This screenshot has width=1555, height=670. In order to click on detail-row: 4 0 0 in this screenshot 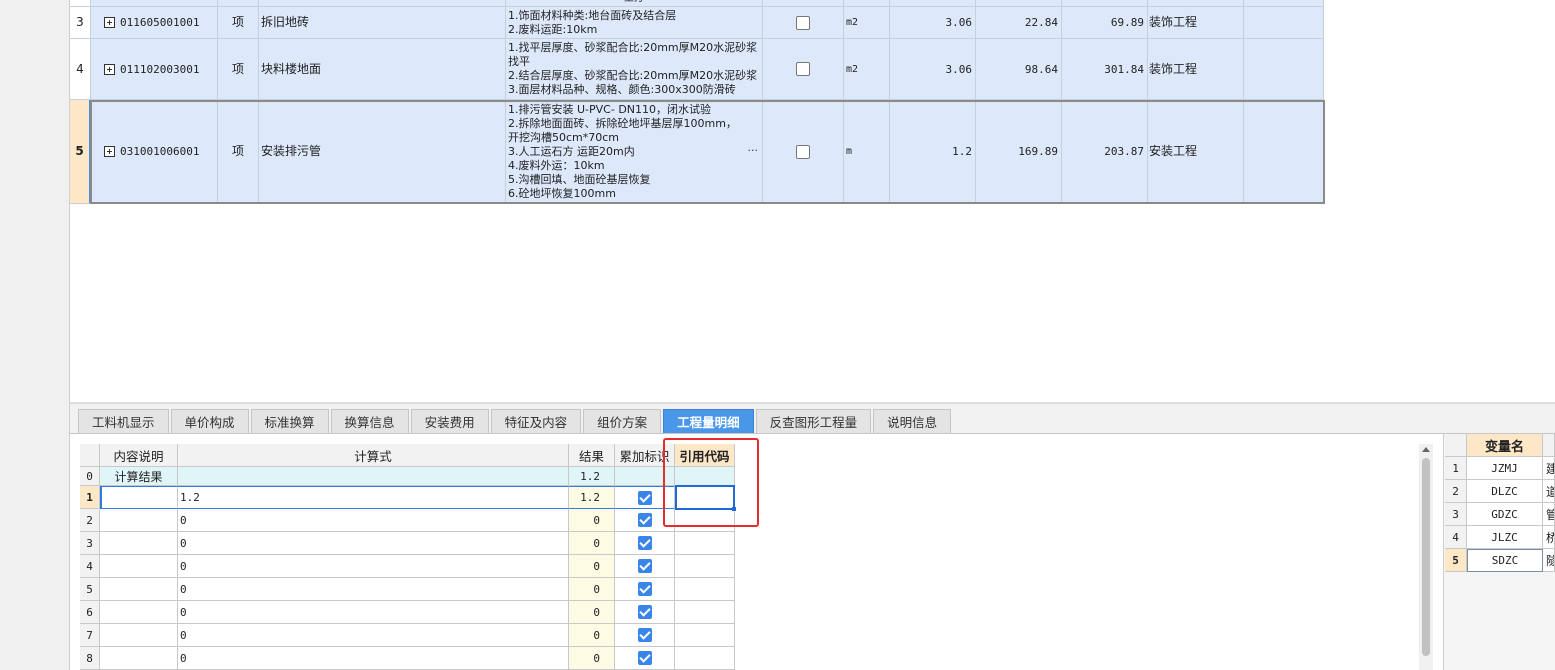, I will do `click(407, 566)`.